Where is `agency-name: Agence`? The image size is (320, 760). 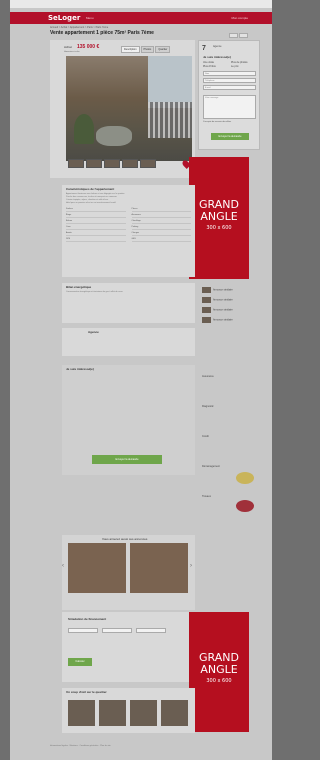
agency-name: Agence is located at coordinates (217, 46).